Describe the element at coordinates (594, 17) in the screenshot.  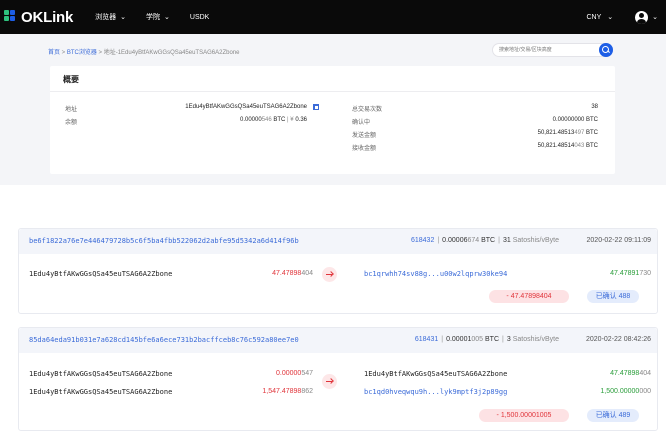
I see `currency-label: CNY` at that location.